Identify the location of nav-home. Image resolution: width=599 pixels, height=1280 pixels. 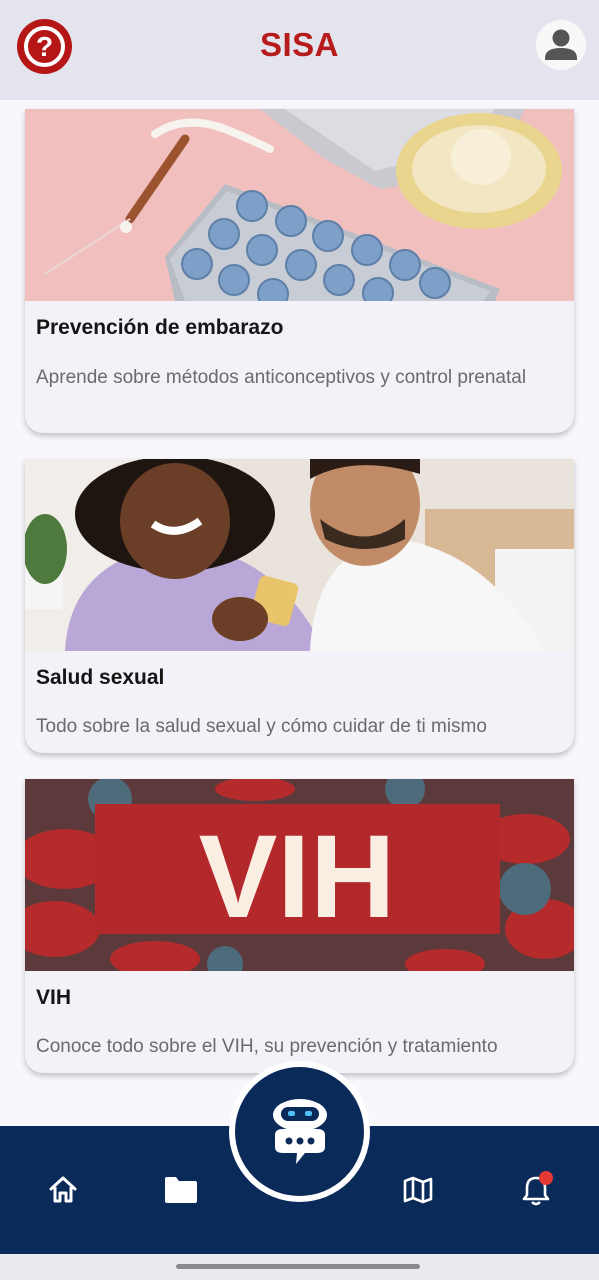
(63, 1190).